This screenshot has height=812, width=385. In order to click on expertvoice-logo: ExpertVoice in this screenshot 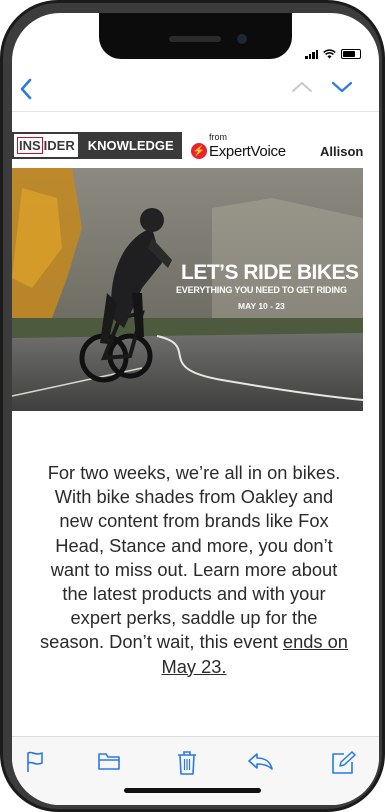, I will do `click(247, 151)`.